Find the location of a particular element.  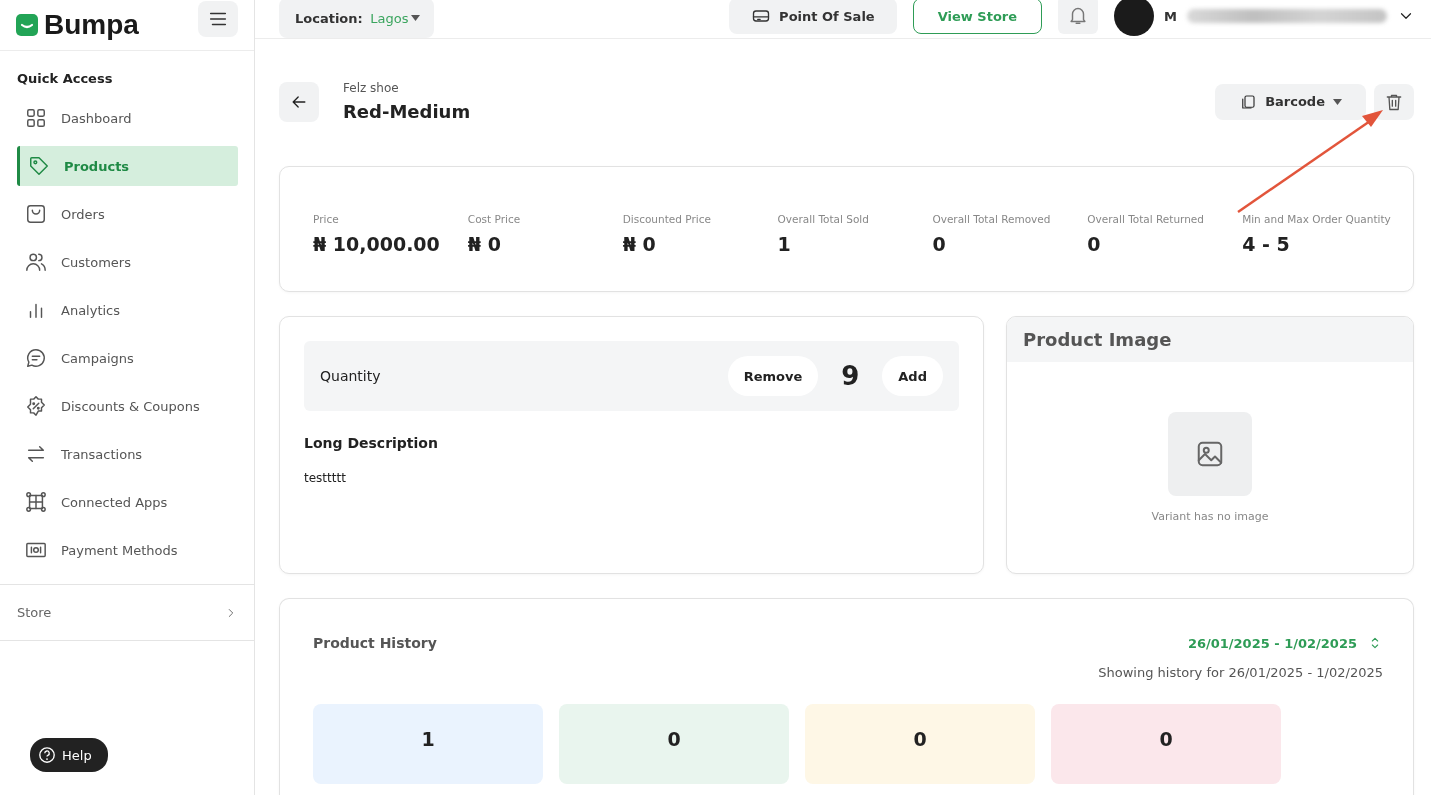

brand-name: Bumpa is located at coordinates (91, 25).